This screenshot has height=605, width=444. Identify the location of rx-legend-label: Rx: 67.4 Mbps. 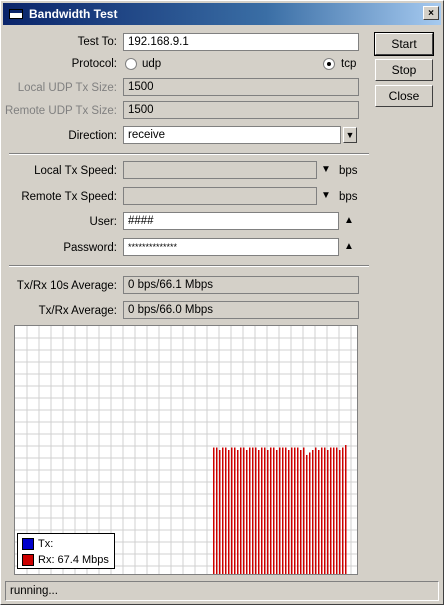
(73, 560).